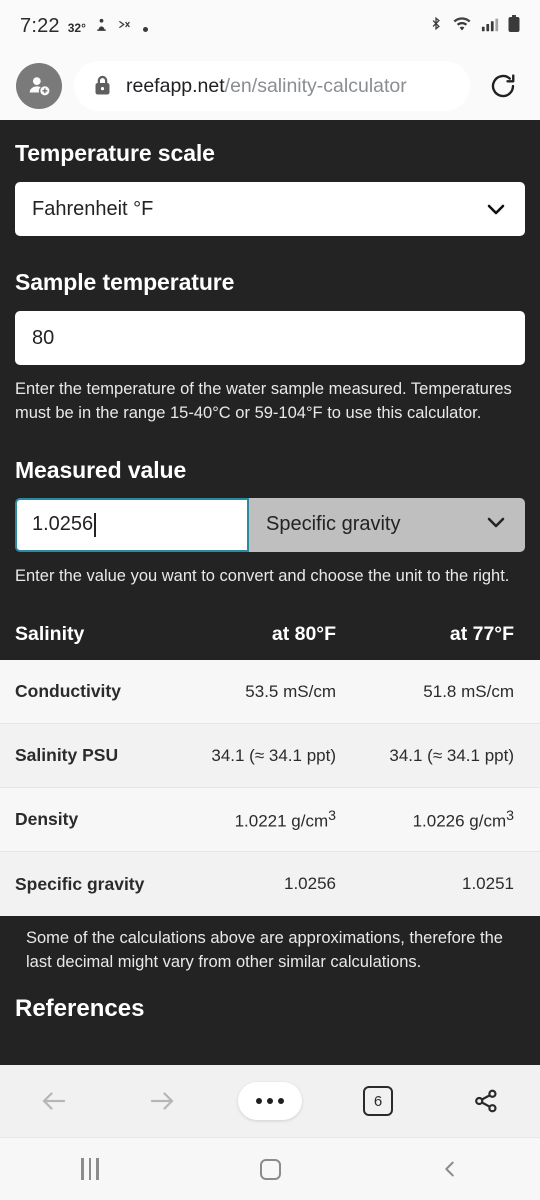 The width and height of the screenshot is (540, 1200). Describe the element at coordinates (63, 524) in the screenshot. I see `measured-value-text: 1.0256` at that location.